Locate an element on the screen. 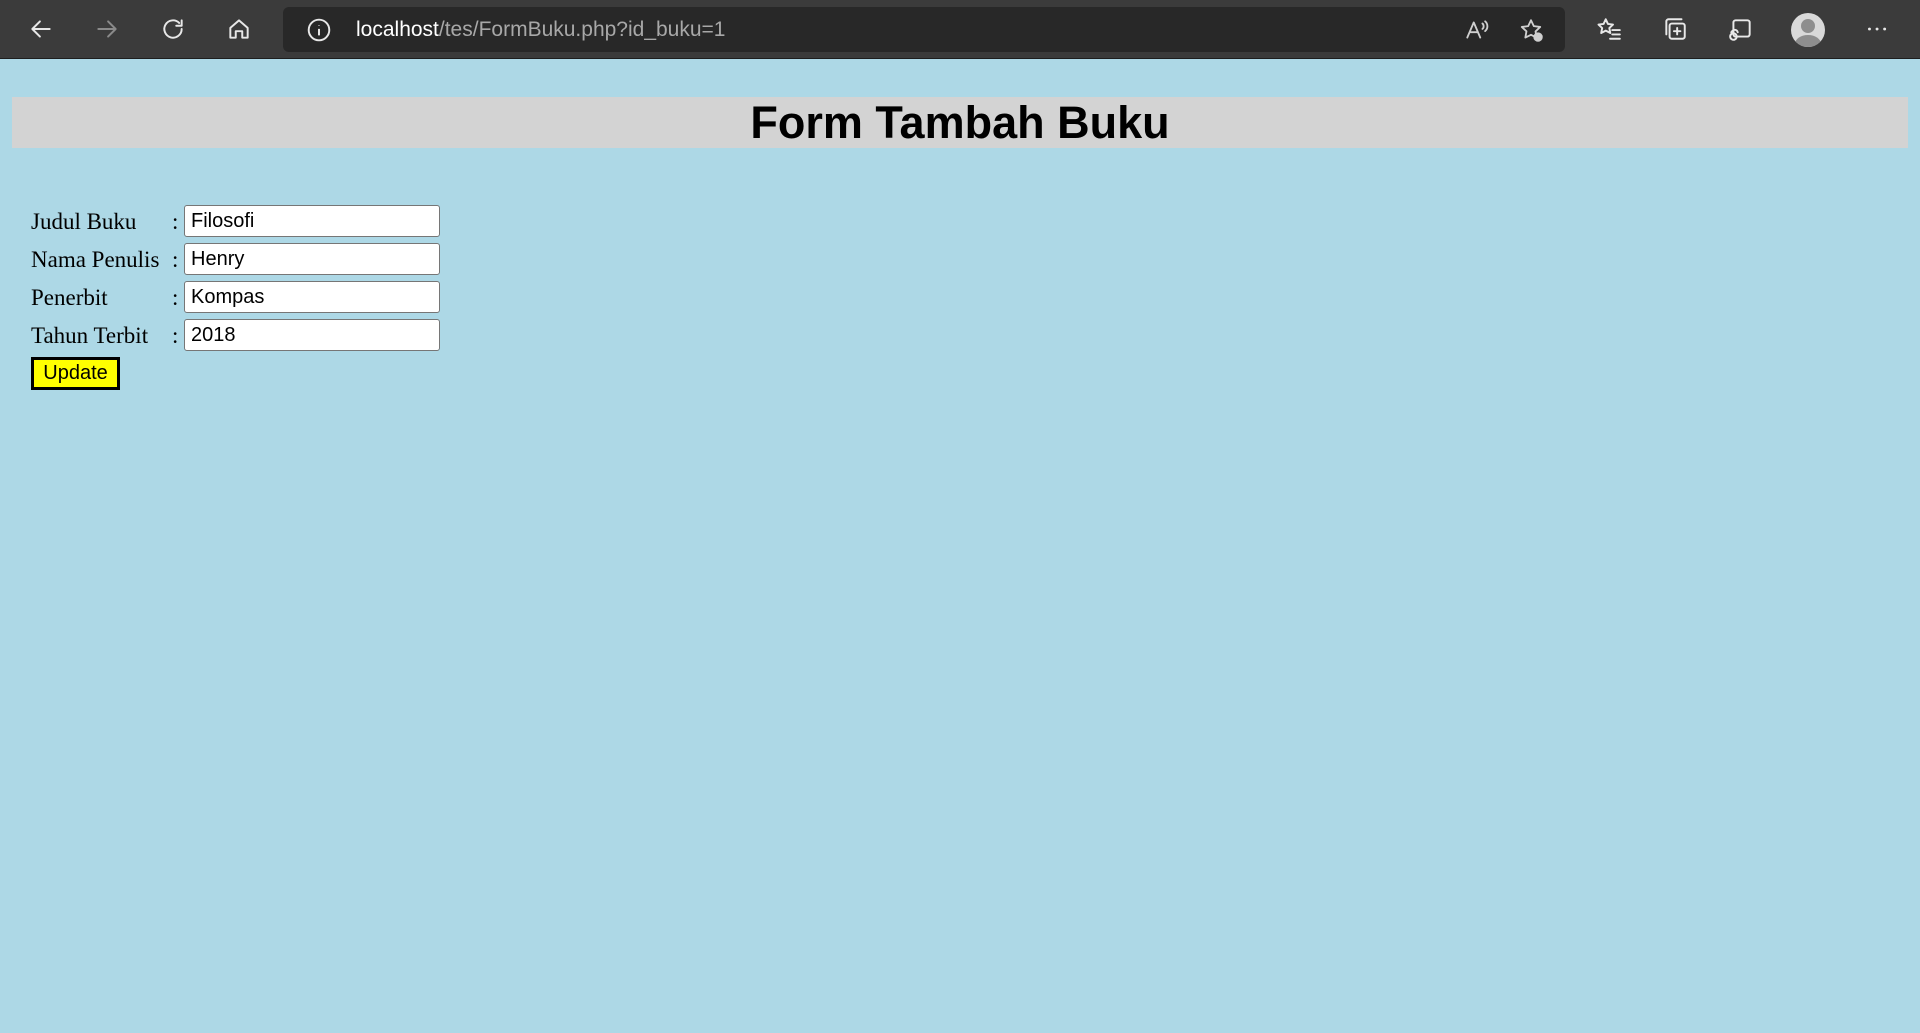 This screenshot has height=1033, width=1920. collections-button is located at coordinates (1675, 29).